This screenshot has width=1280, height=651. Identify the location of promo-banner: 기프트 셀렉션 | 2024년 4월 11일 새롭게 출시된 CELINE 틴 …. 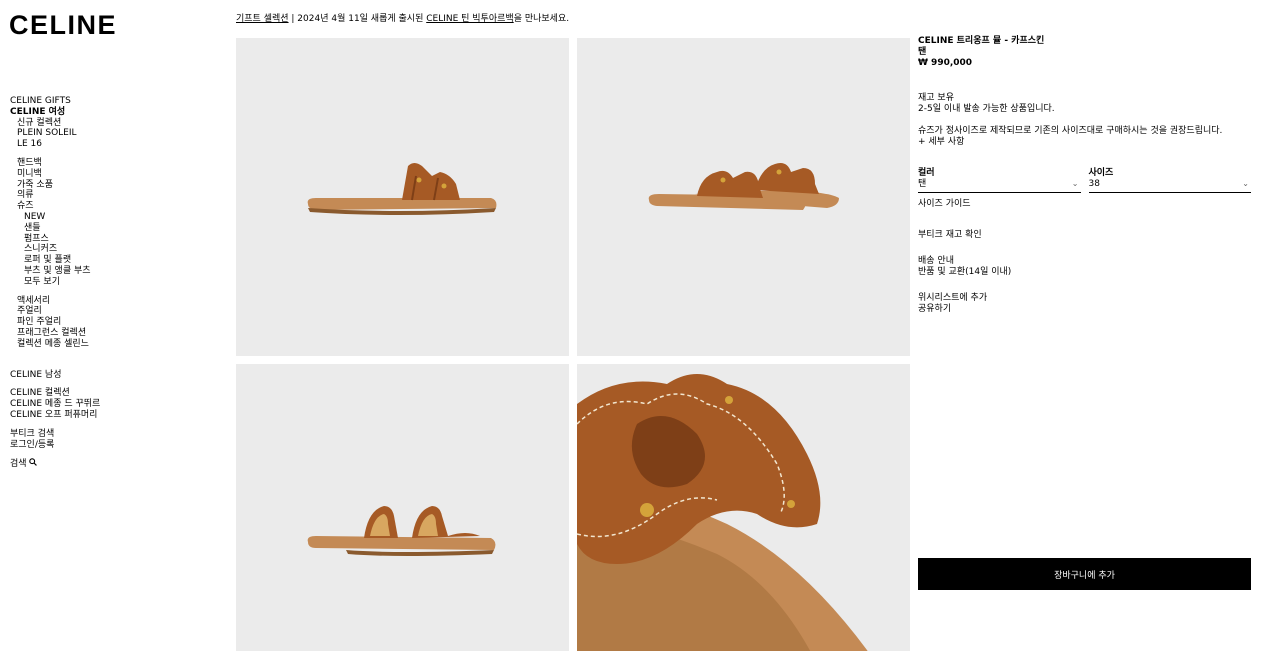
(402, 17).